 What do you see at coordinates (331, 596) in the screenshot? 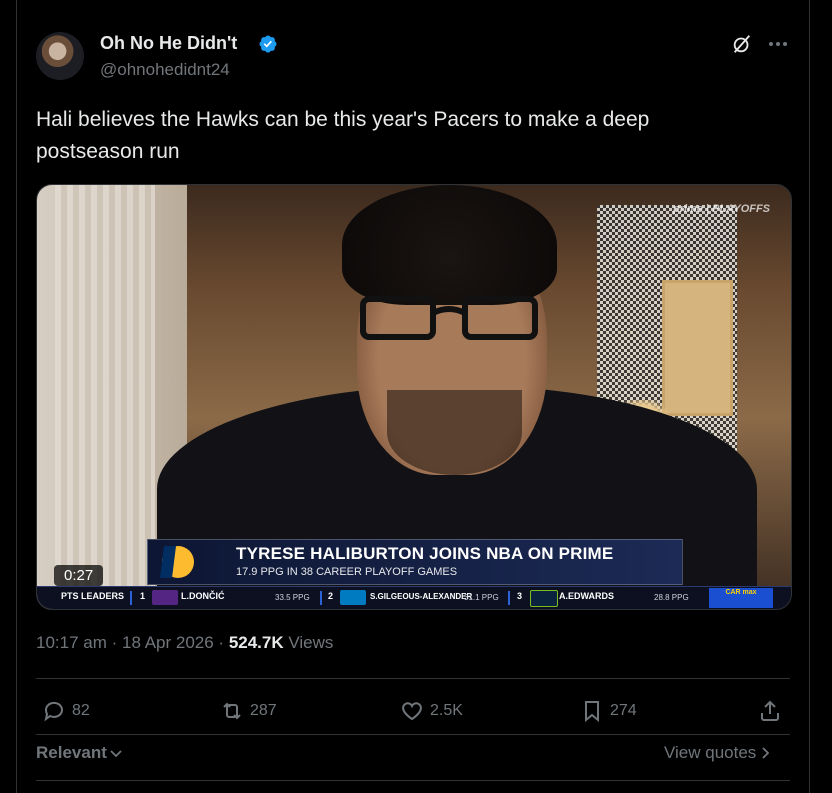
I see `ticker-rank: 2` at bounding box center [331, 596].